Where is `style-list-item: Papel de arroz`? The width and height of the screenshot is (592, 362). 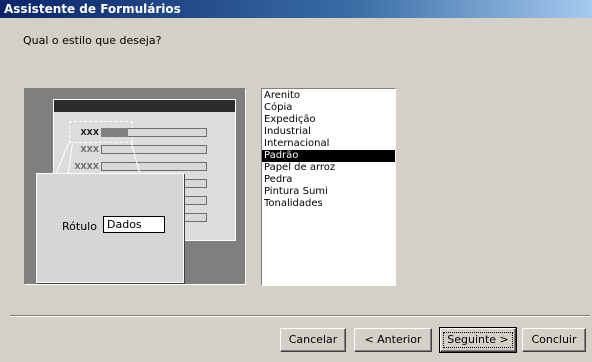
style-list-item: Papel de arroz is located at coordinates (328, 168).